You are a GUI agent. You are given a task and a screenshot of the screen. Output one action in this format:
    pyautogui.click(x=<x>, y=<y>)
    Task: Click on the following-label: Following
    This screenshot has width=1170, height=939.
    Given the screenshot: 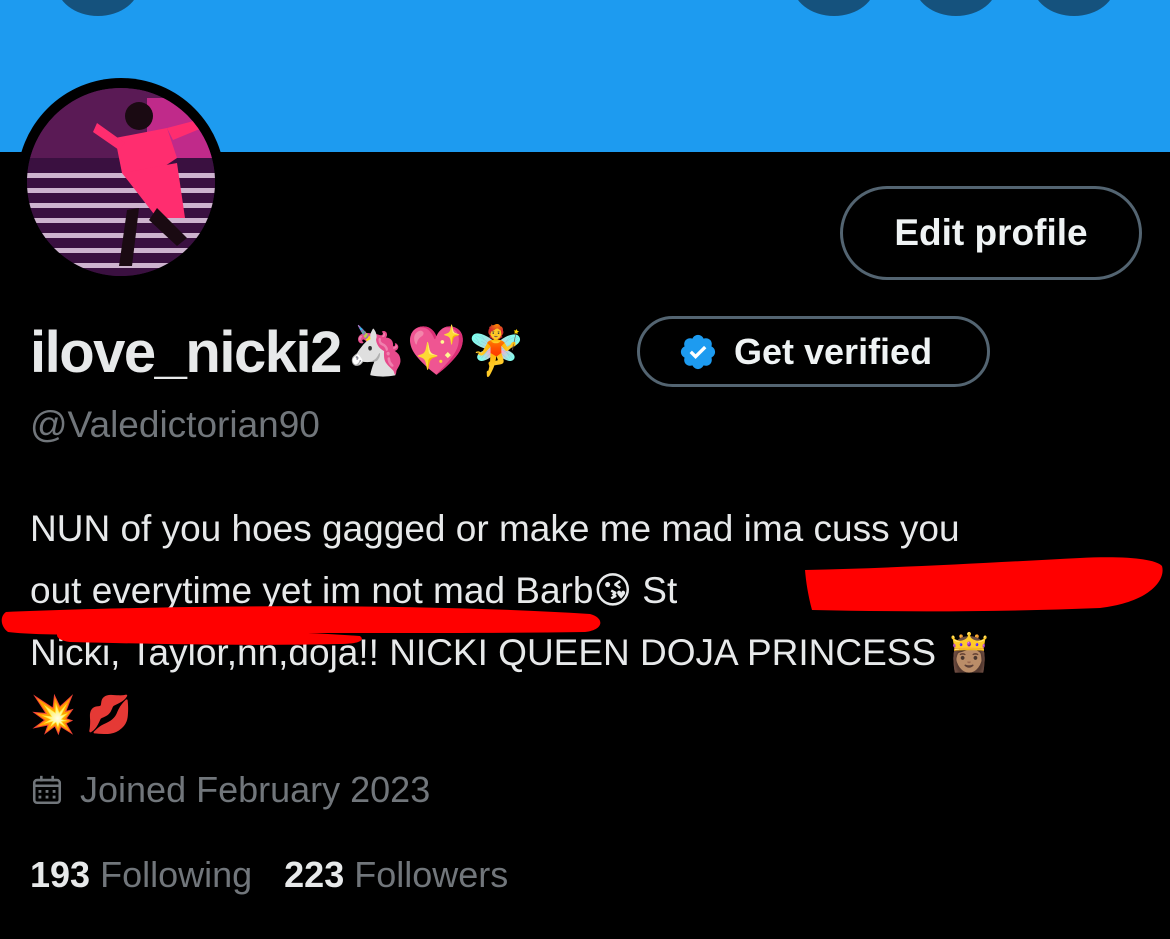 What is the action you would take?
    pyautogui.click(x=176, y=874)
    